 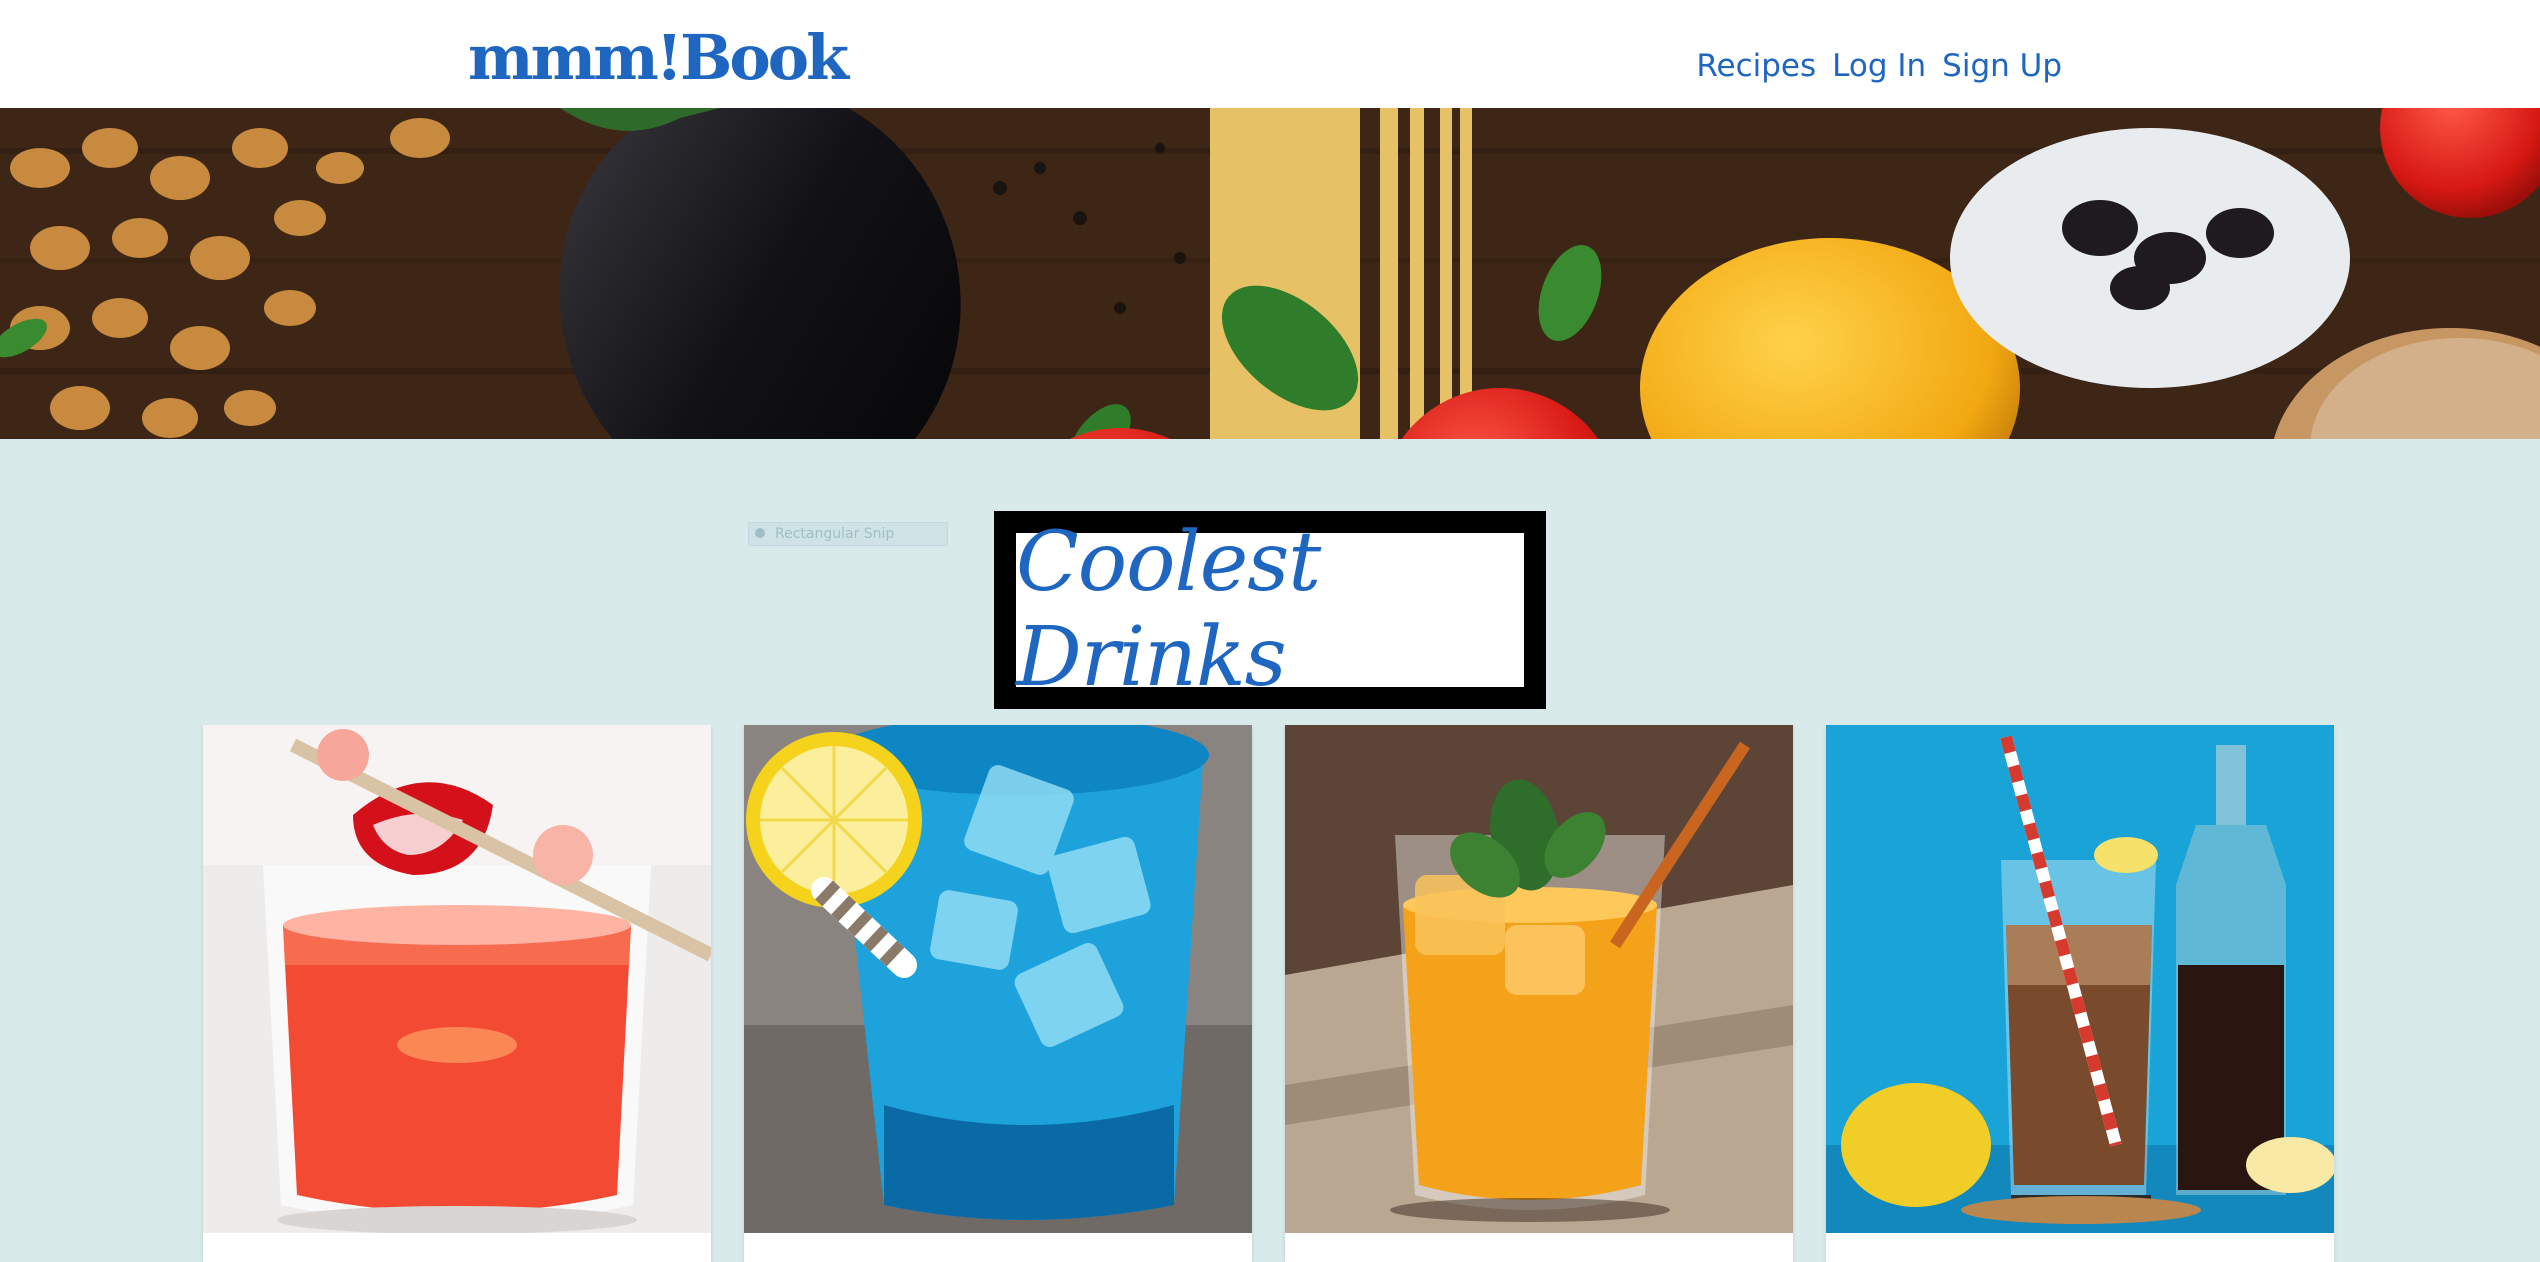 I want to click on strawberry-rhubarb-drink-image, so click(x=457, y=979).